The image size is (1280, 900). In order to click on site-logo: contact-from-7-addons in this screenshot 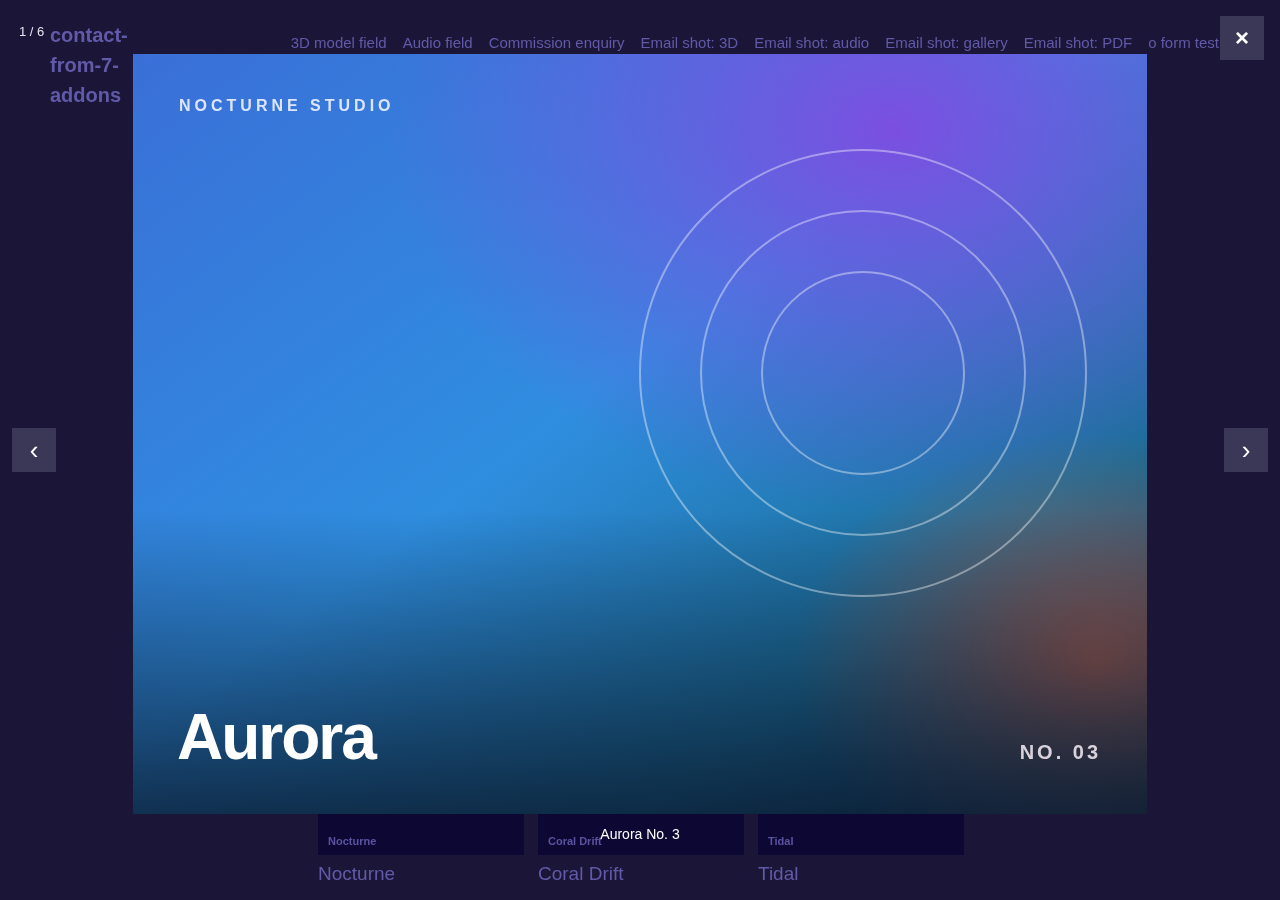, I will do `click(89, 65)`.